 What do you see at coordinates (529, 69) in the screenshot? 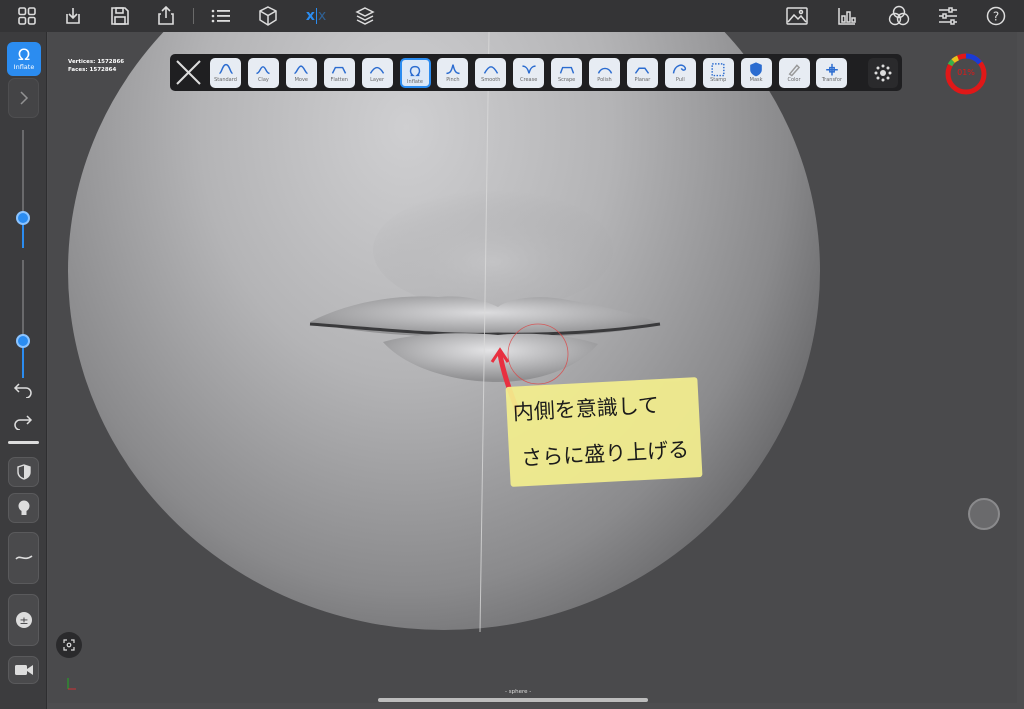
I see `crease-brush-icon` at bounding box center [529, 69].